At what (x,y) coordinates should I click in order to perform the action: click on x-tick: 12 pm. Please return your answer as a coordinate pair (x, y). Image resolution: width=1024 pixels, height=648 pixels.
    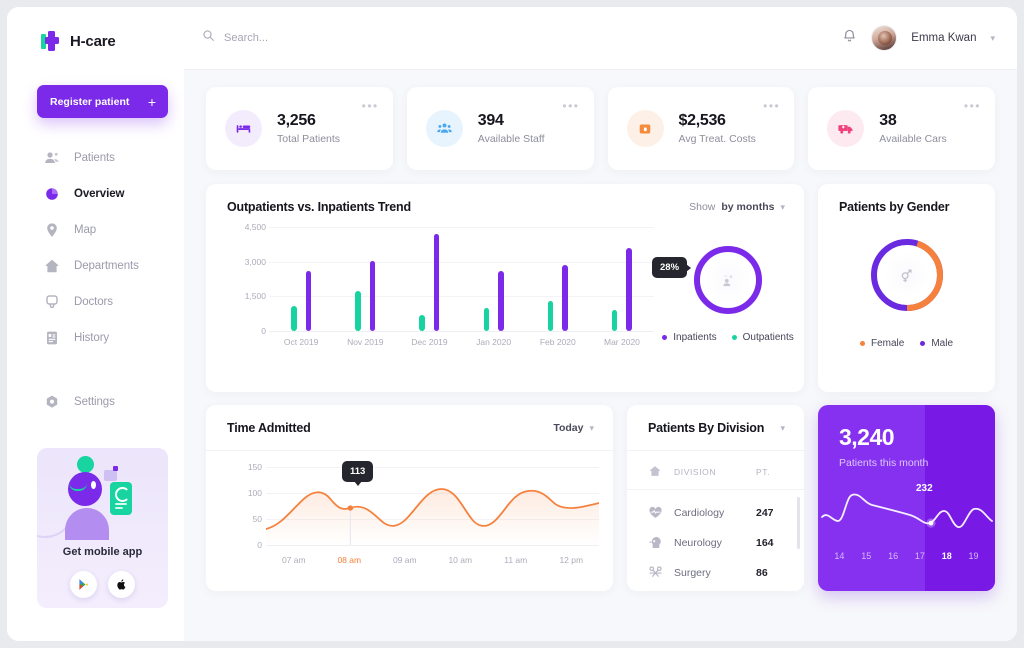
    Looking at the image, I should click on (572, 560).